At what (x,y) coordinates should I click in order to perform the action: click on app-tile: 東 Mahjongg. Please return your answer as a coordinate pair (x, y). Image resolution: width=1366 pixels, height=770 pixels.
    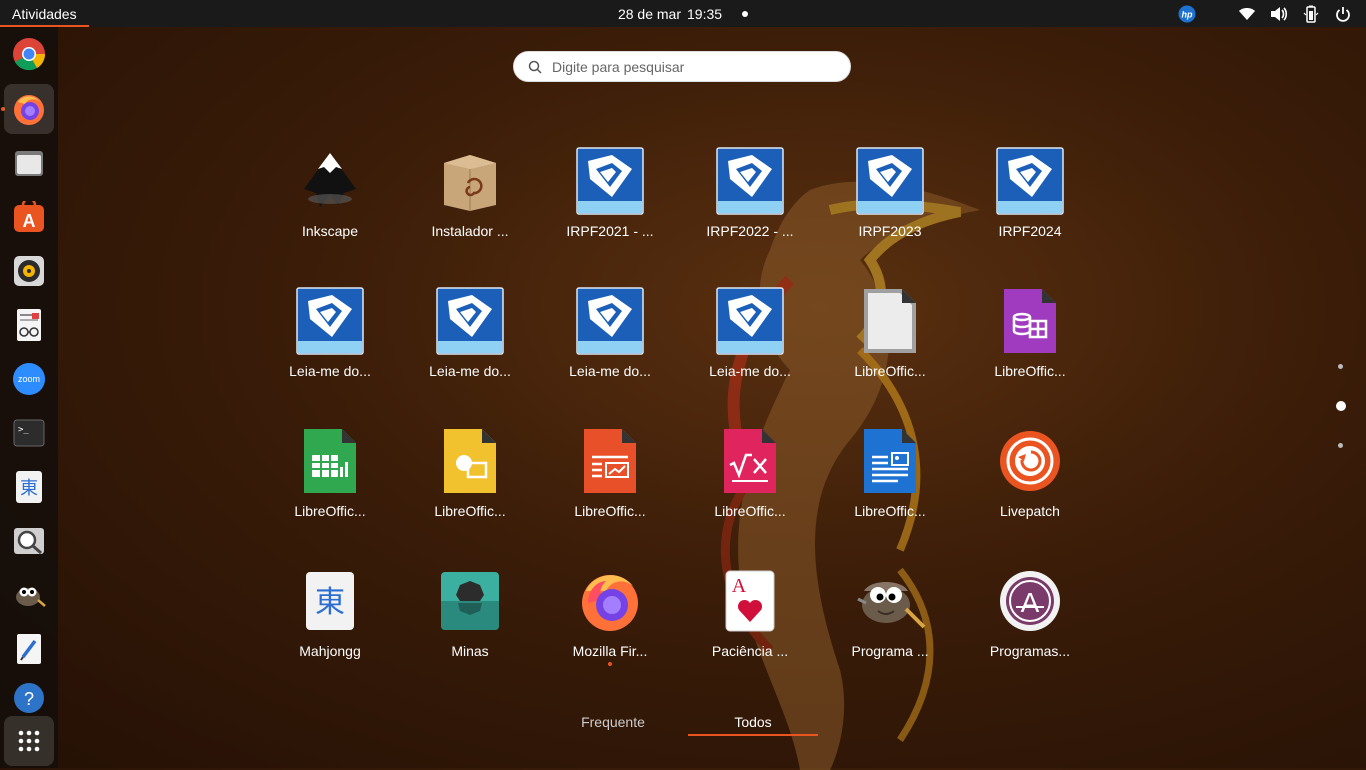
    Looking at the image, I should click on (330, 625).